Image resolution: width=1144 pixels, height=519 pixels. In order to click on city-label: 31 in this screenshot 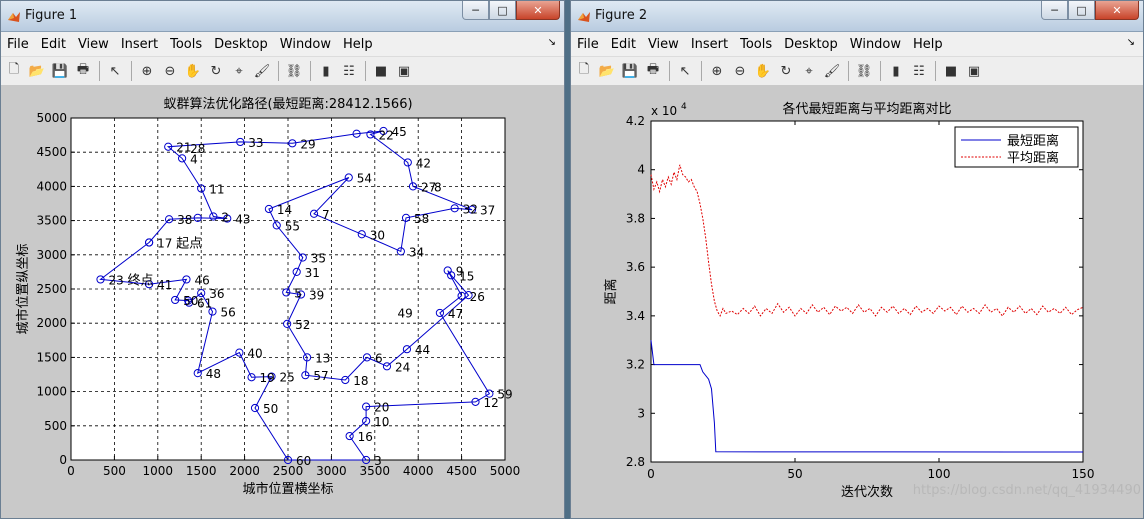, I will do `click(312, 273)`.